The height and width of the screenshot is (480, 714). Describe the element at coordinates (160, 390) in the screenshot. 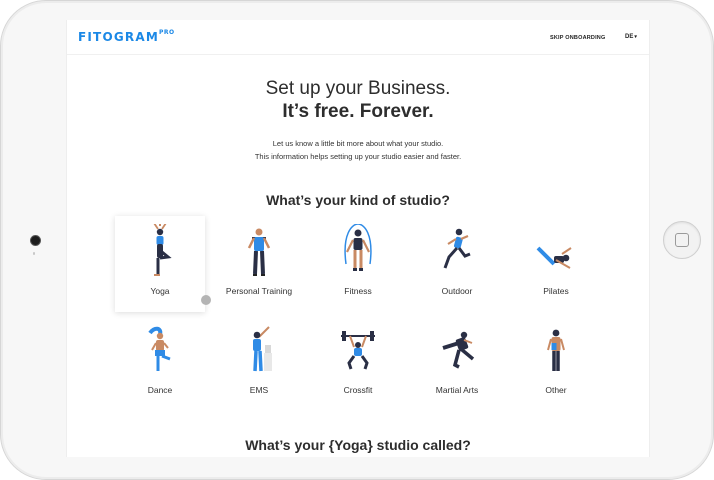

I see `studio-option-label: Dance` at that location.